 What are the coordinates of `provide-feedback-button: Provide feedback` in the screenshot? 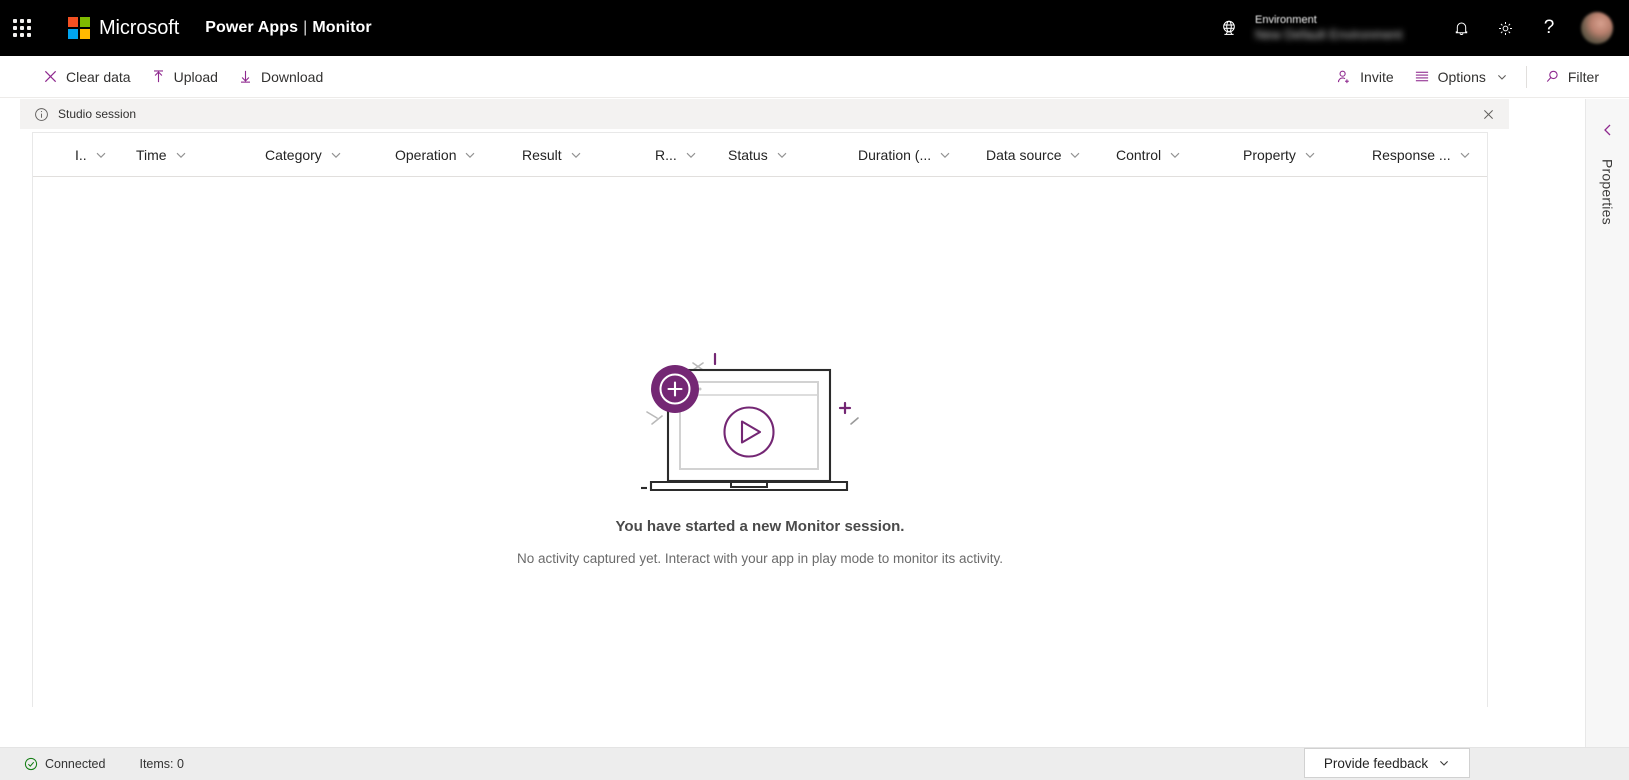 It's located at (1387, 763).